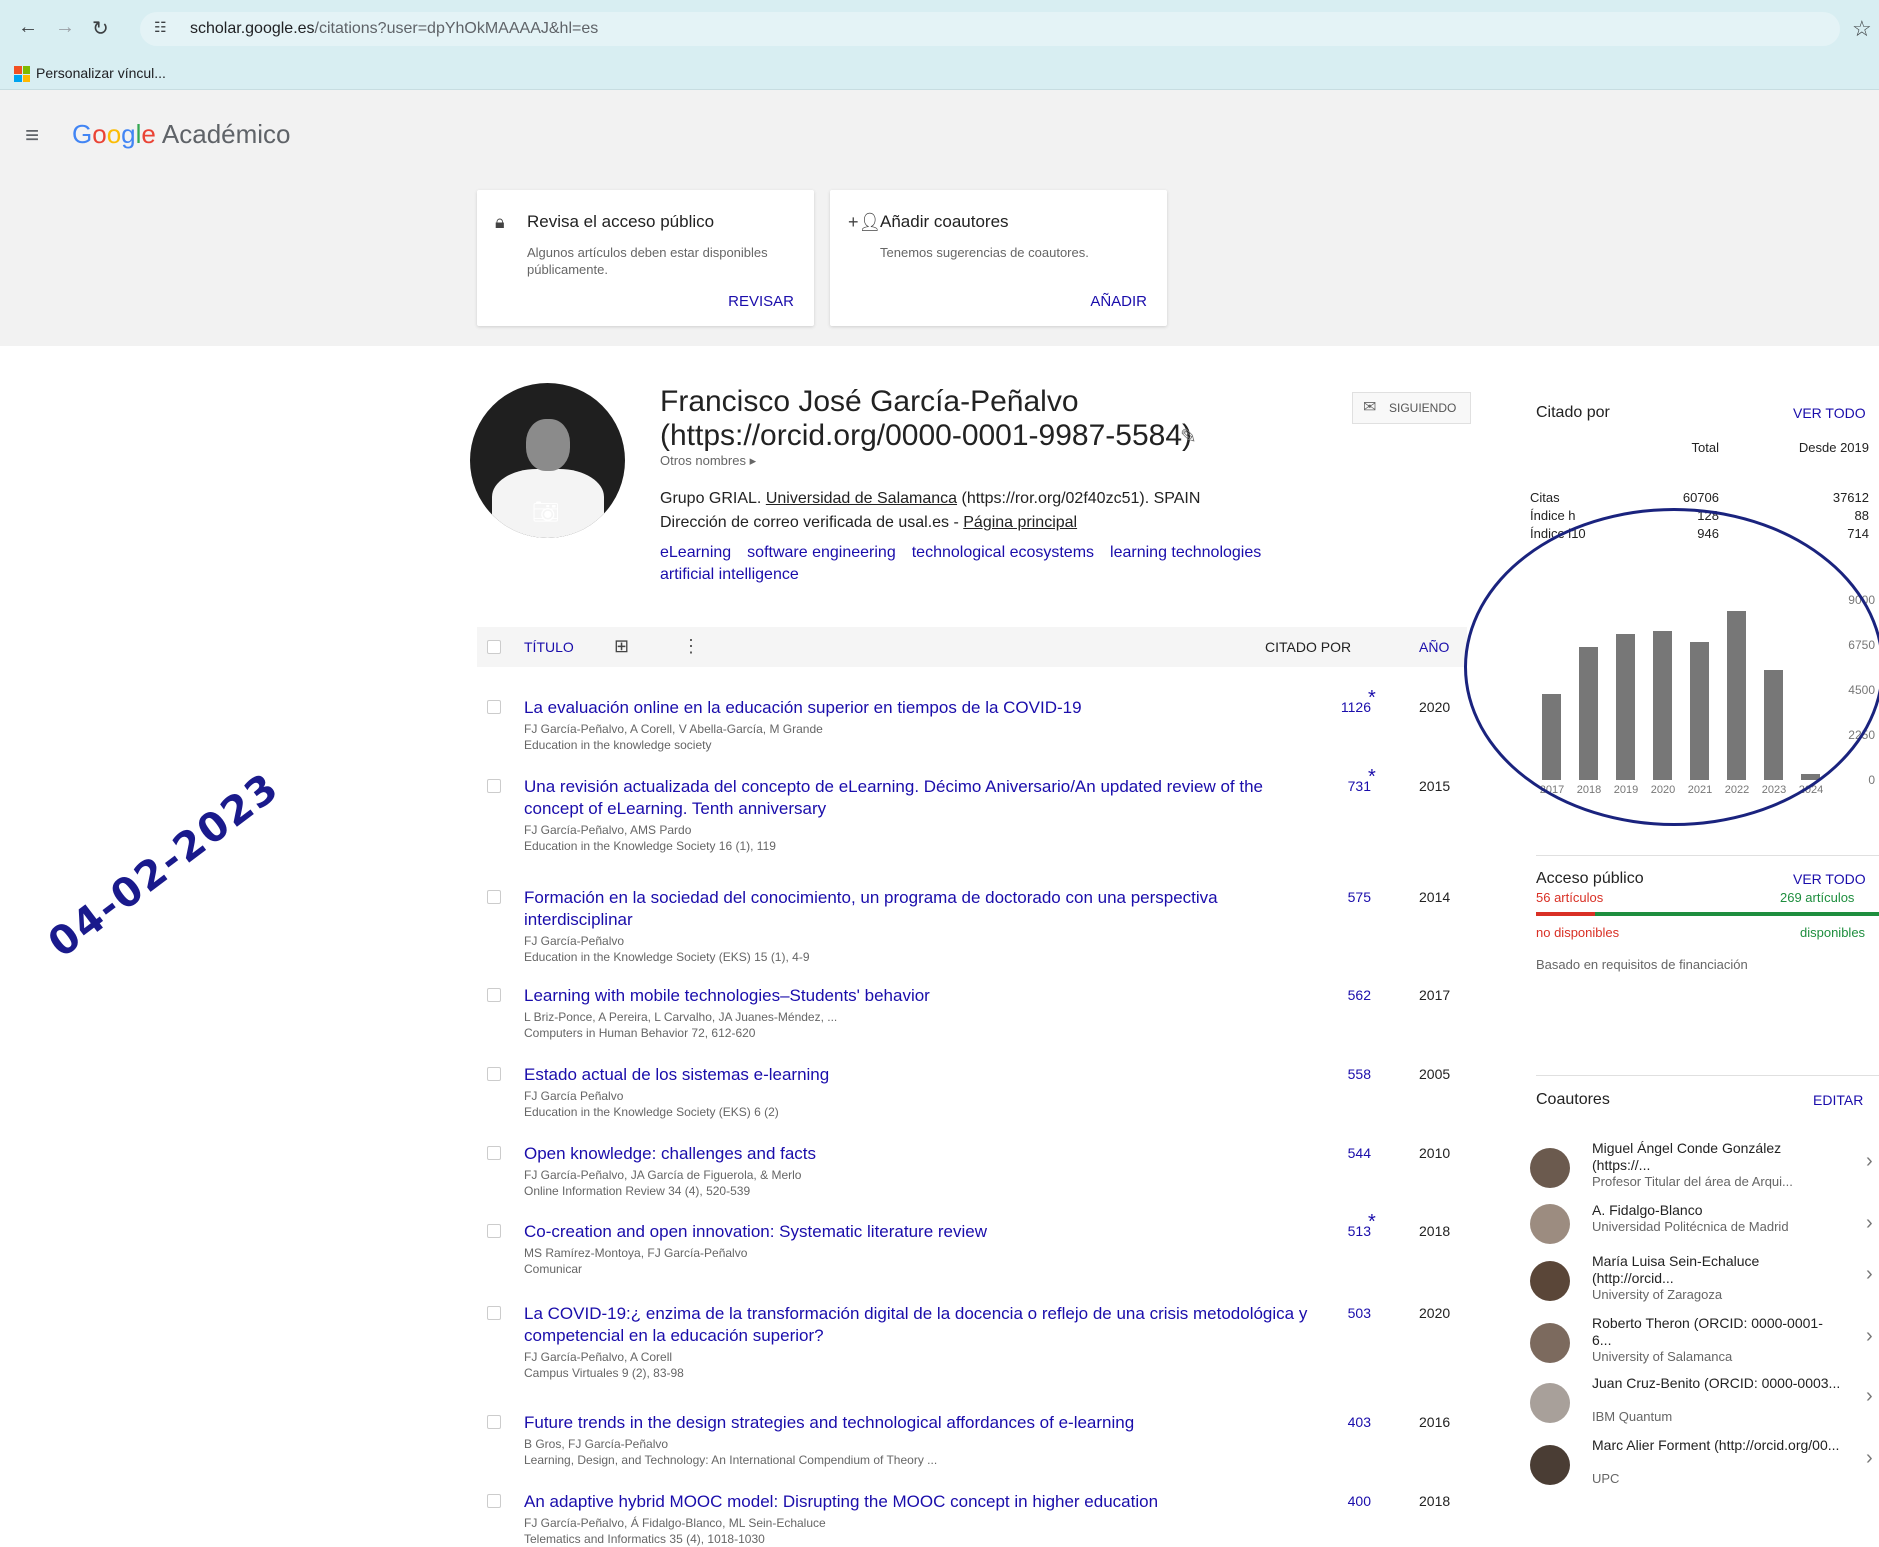 This screenshot has height=1547, width=1879. I want to click on coauthor-affiliation: University of Zaragoza, so click(1657, 1294).